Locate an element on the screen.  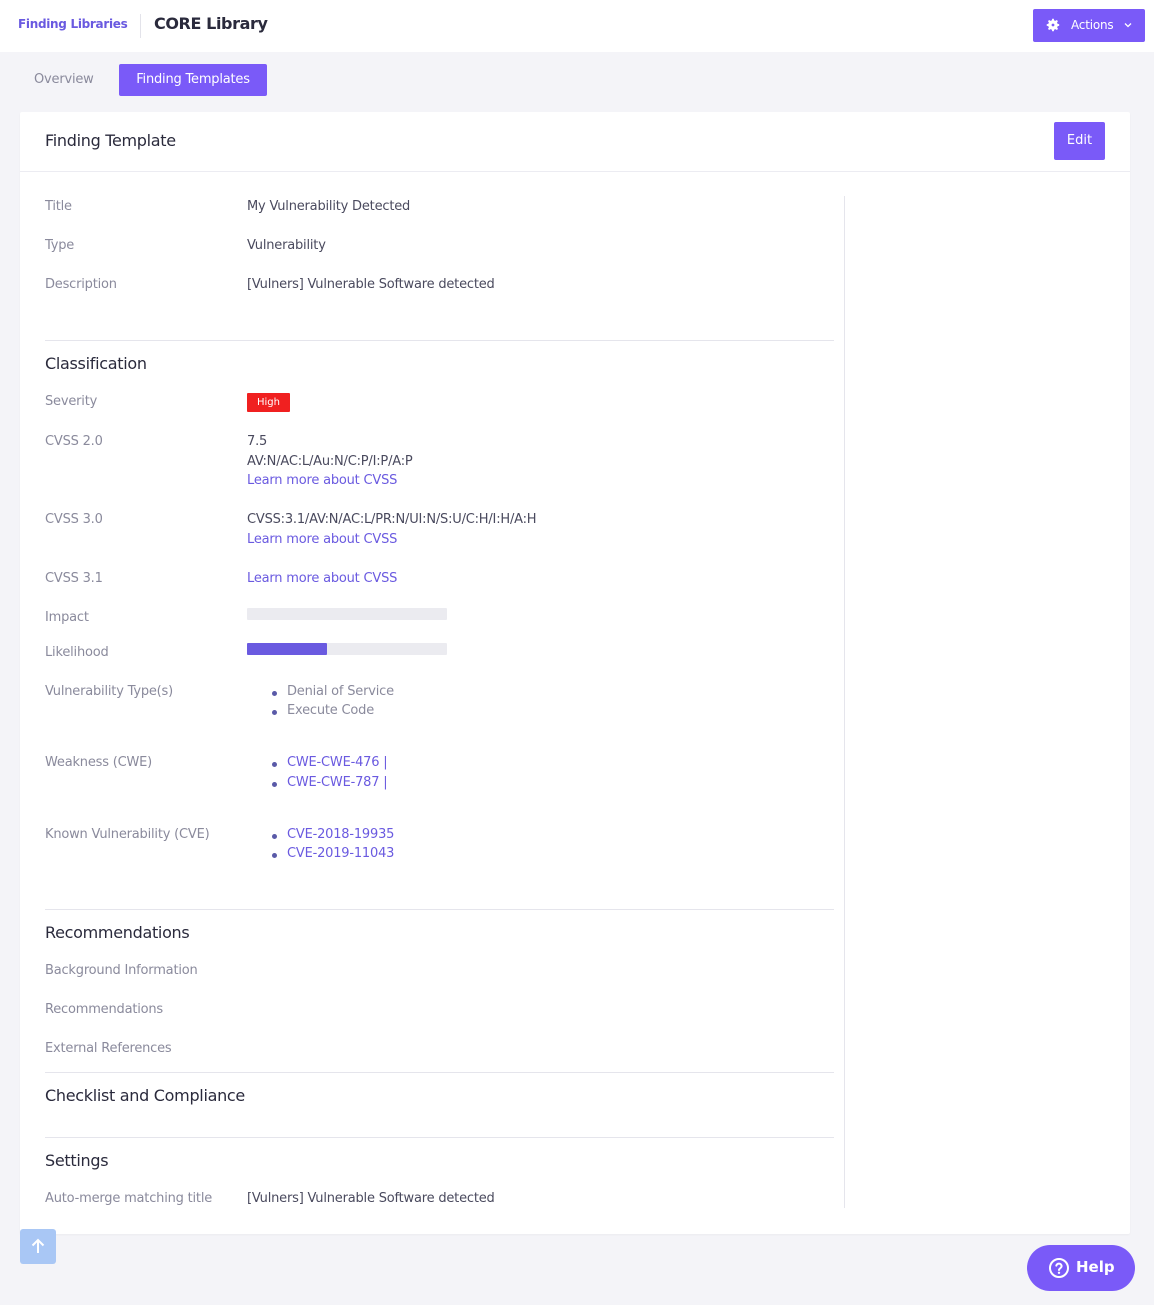
chevron-down-icon is located at coordinates (1128, 25).